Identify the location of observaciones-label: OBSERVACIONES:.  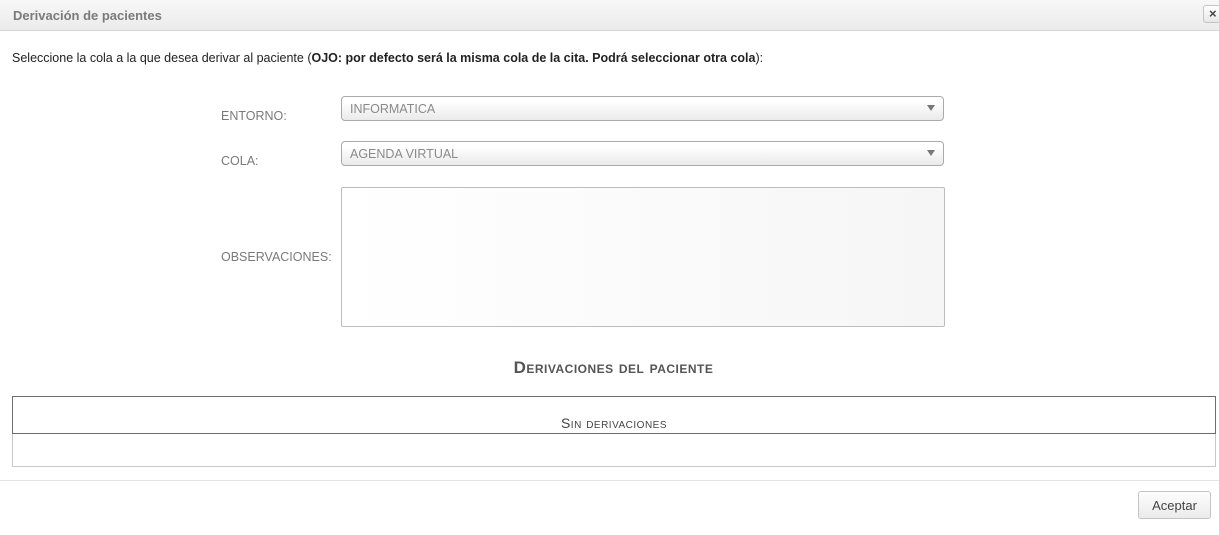
(276, 257).